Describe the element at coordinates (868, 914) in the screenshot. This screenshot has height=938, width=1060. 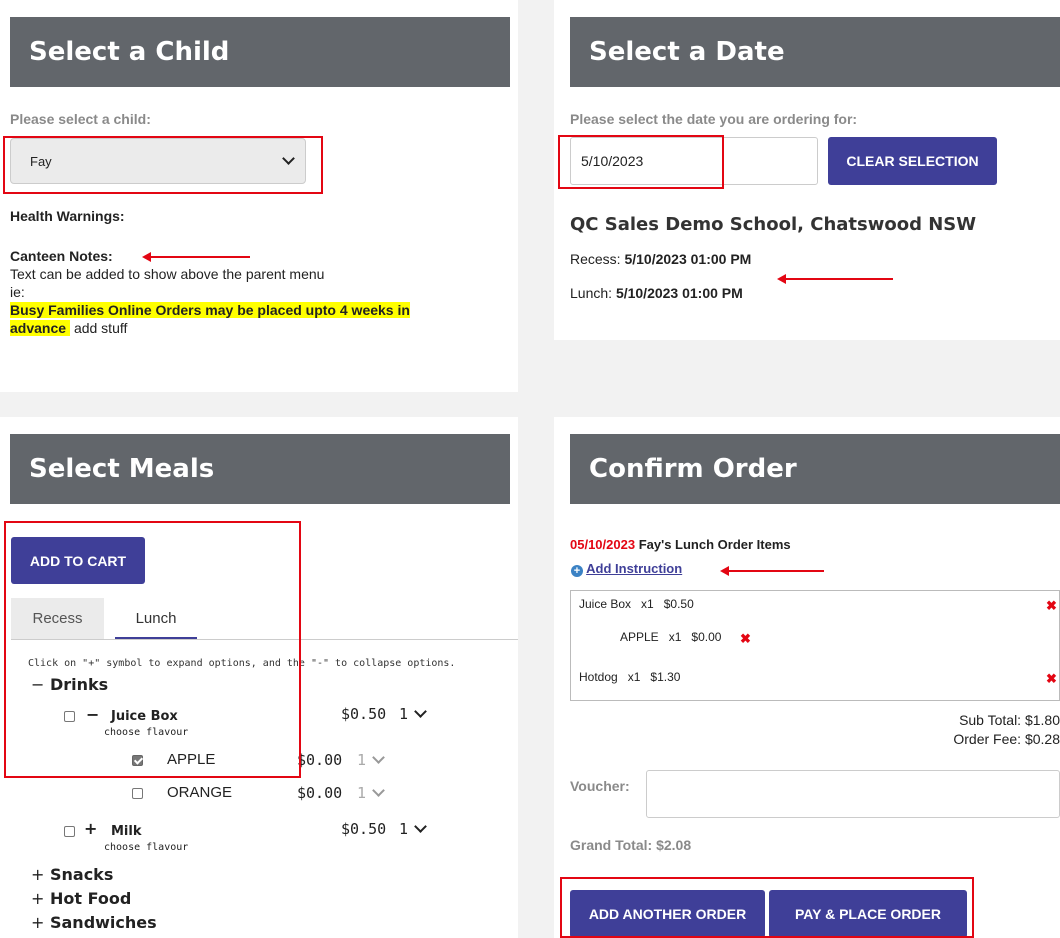
I see `pay-place-order-button: PAY & PLACE ORDER` at that location.